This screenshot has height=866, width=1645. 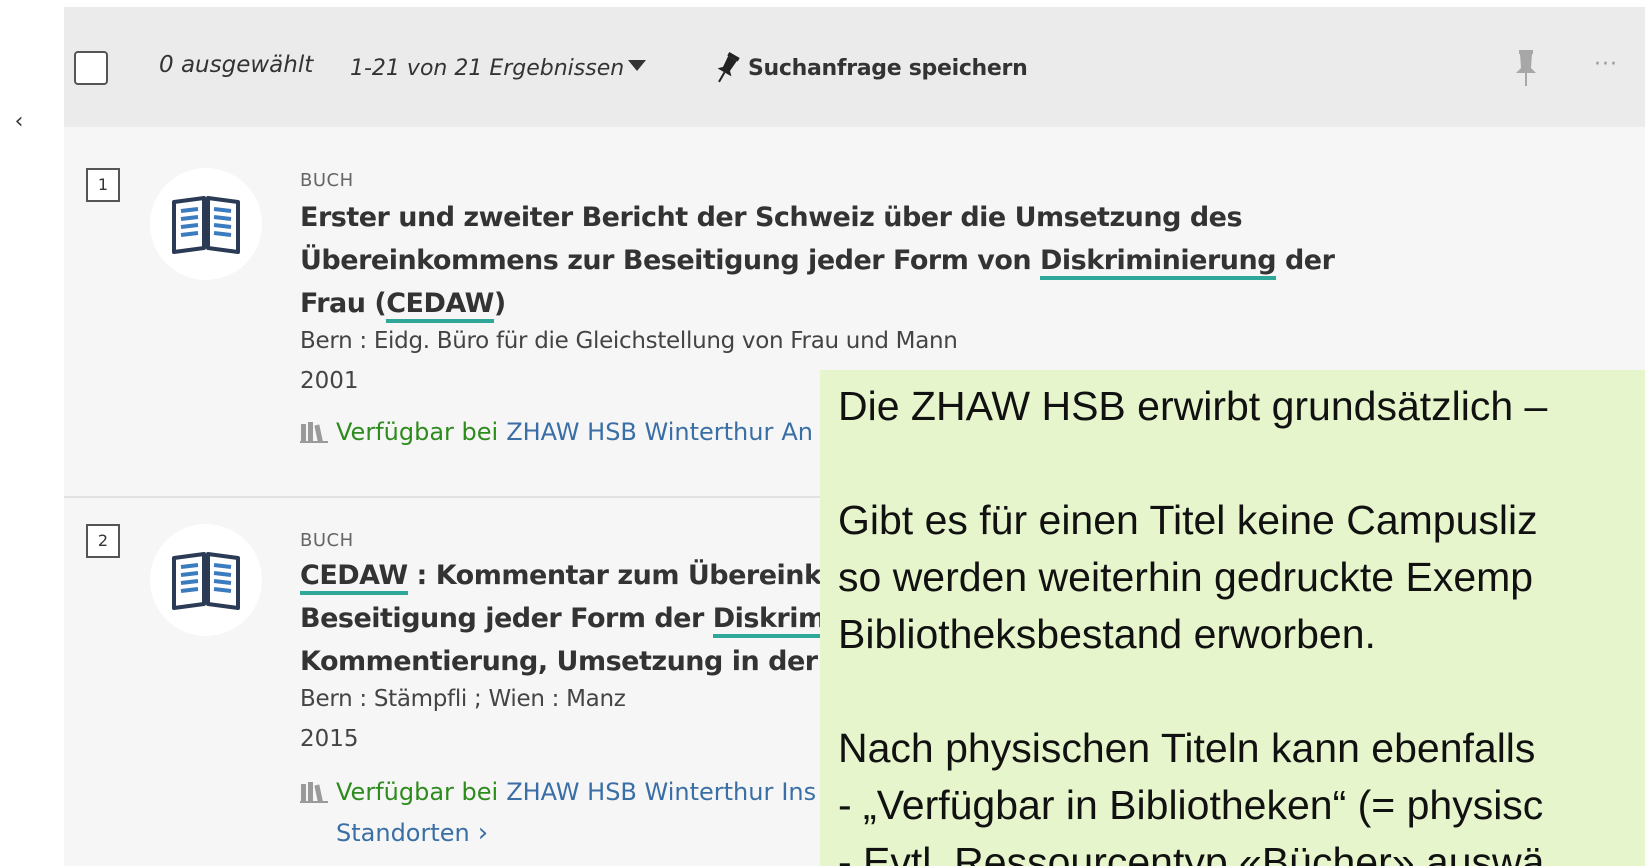 What do you see at coordinates (1186, 577) in the screenshot?
I see `note-line: so werden weiterhin gedruckte Exemp` at bounding box center [1186, 577].